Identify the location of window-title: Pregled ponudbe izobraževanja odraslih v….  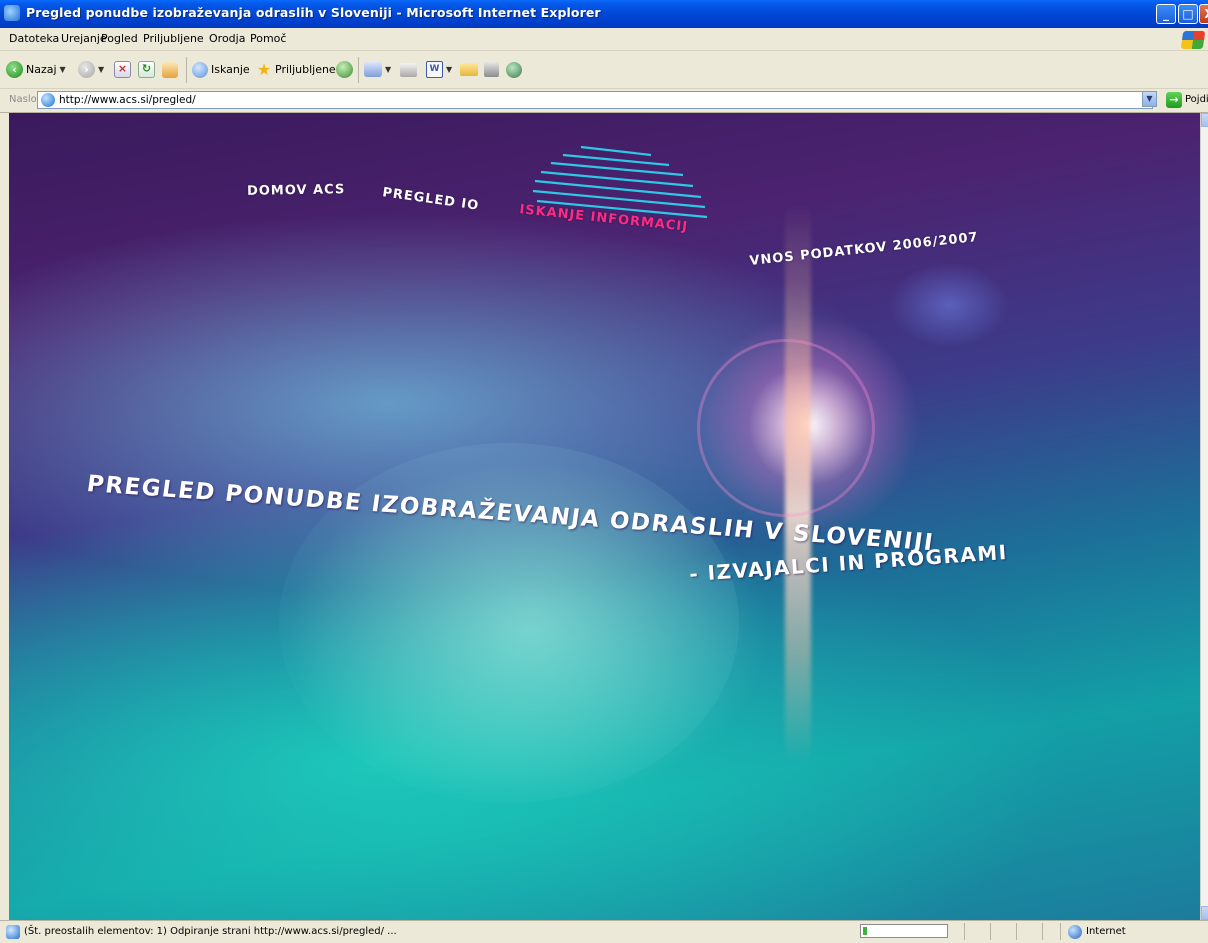
(313, 12).